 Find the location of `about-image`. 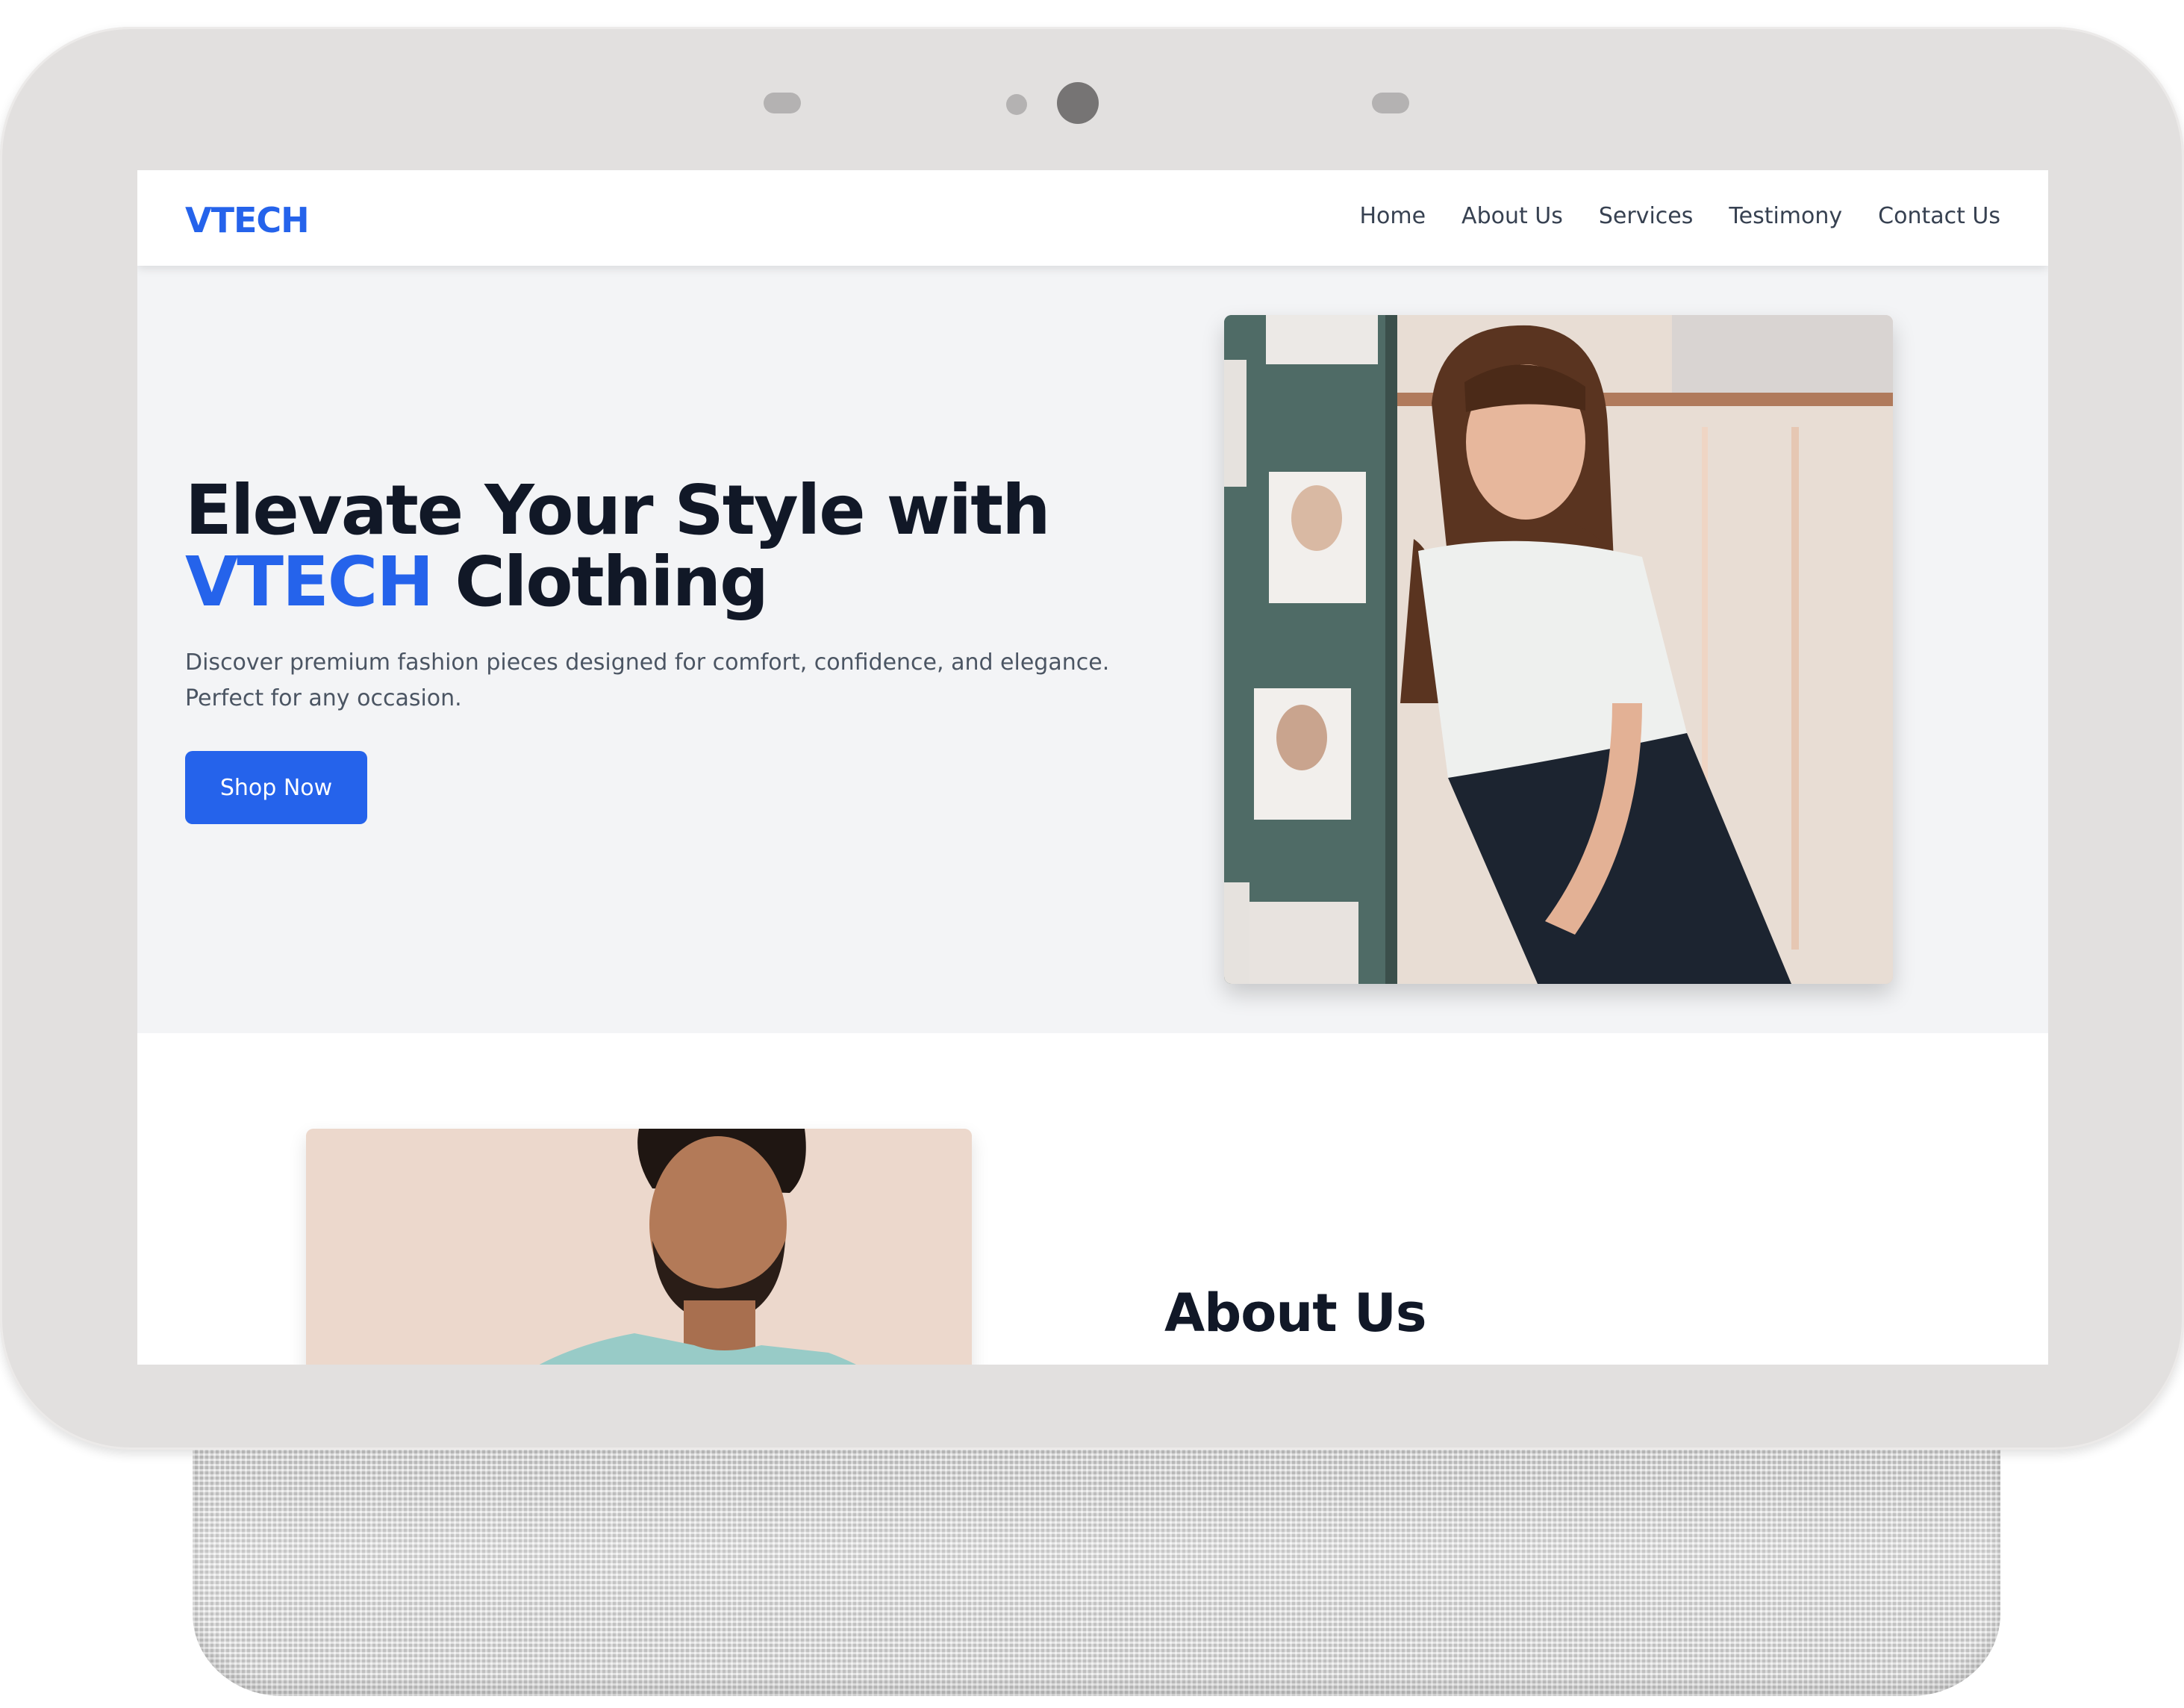

about-image is located at coordinates (639, 1247).